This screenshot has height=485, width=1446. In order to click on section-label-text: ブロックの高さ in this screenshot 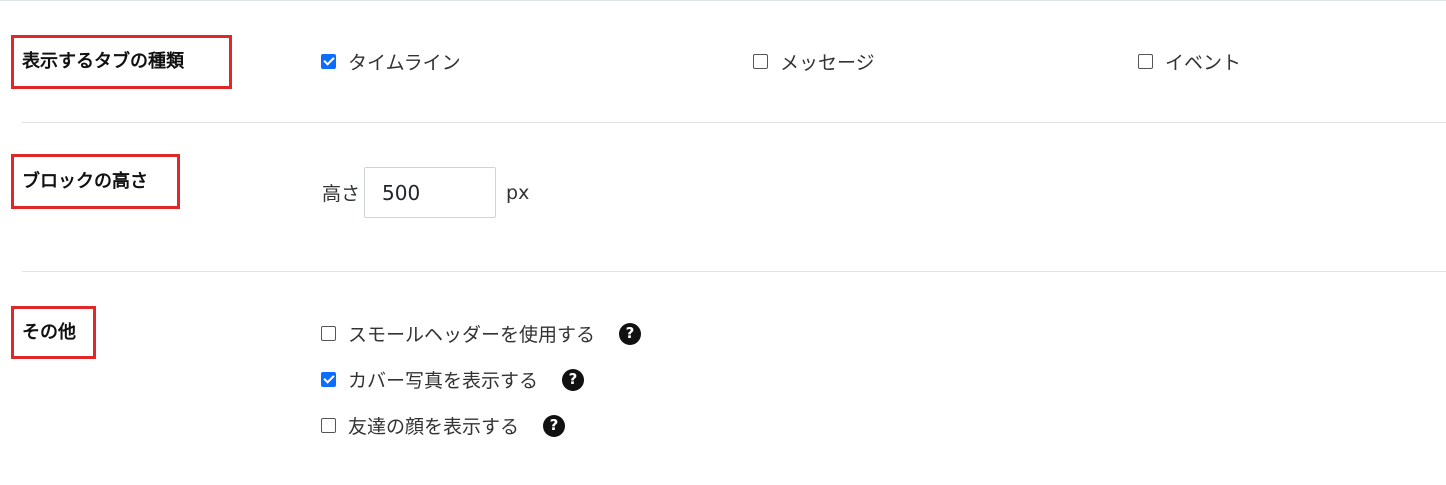, I will do `click(85, 181)`.